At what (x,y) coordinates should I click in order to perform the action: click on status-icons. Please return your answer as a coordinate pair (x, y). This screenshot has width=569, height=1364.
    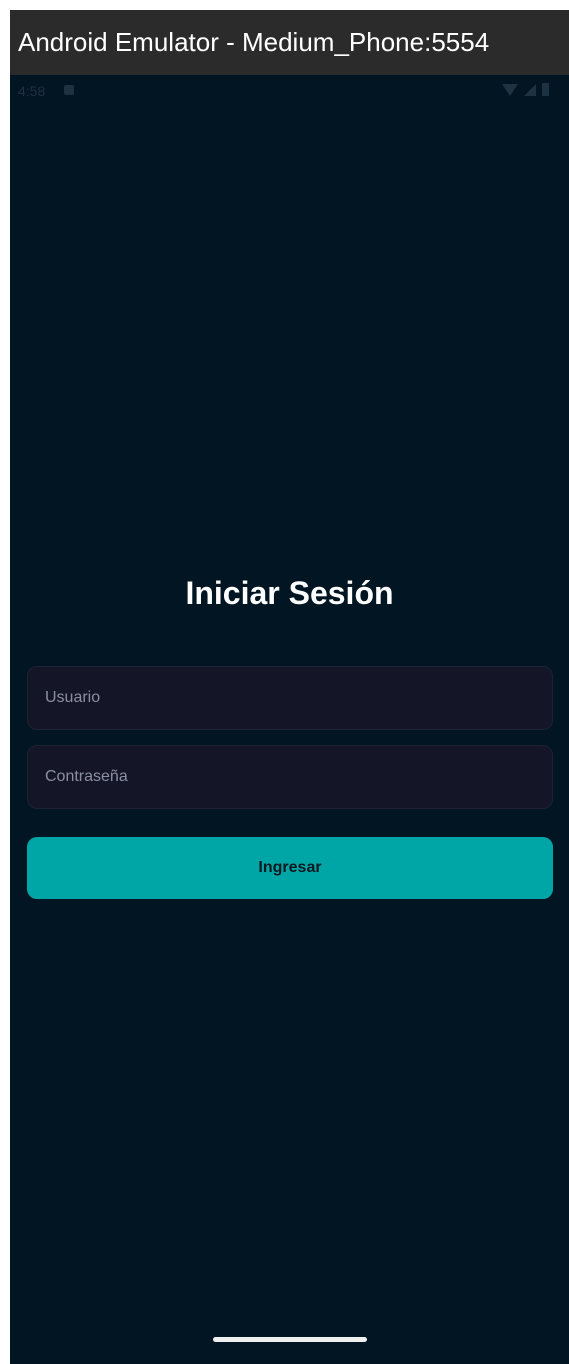
    Looking at the image, I should click on (525, 89).